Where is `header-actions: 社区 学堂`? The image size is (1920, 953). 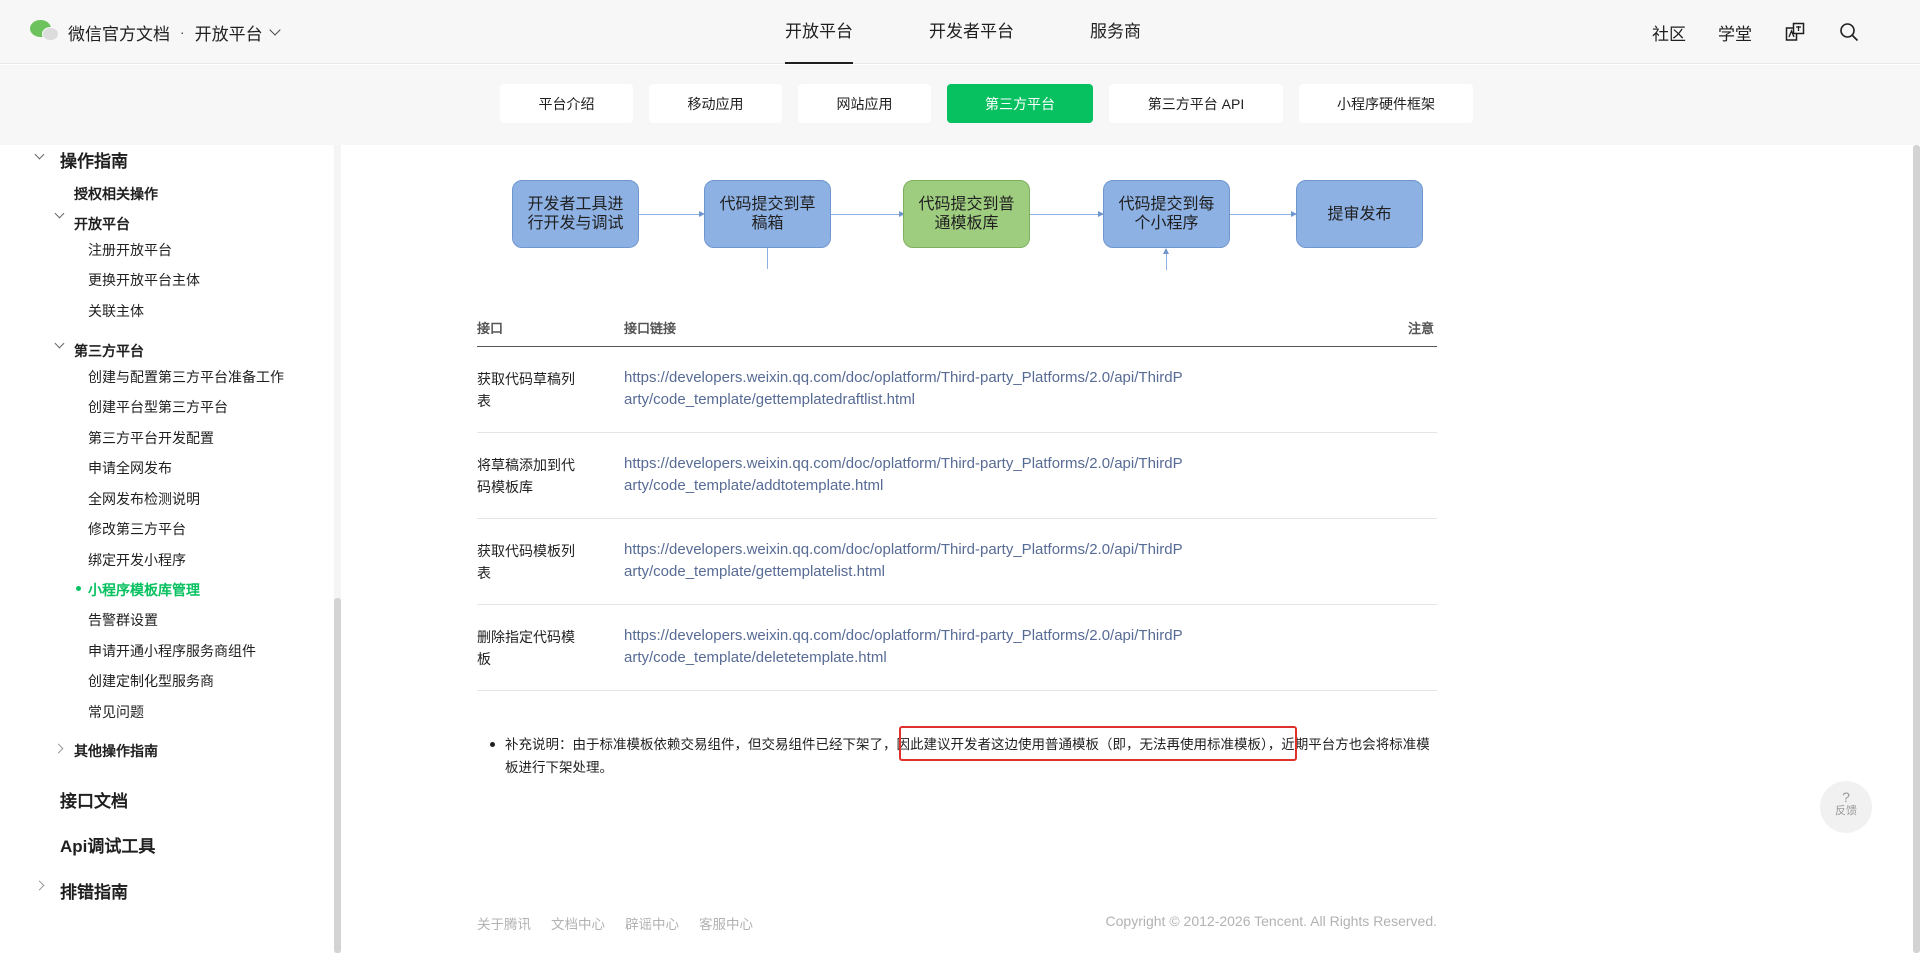
header-actions: 社区 学堂 is located at coordinates (1740, 32).